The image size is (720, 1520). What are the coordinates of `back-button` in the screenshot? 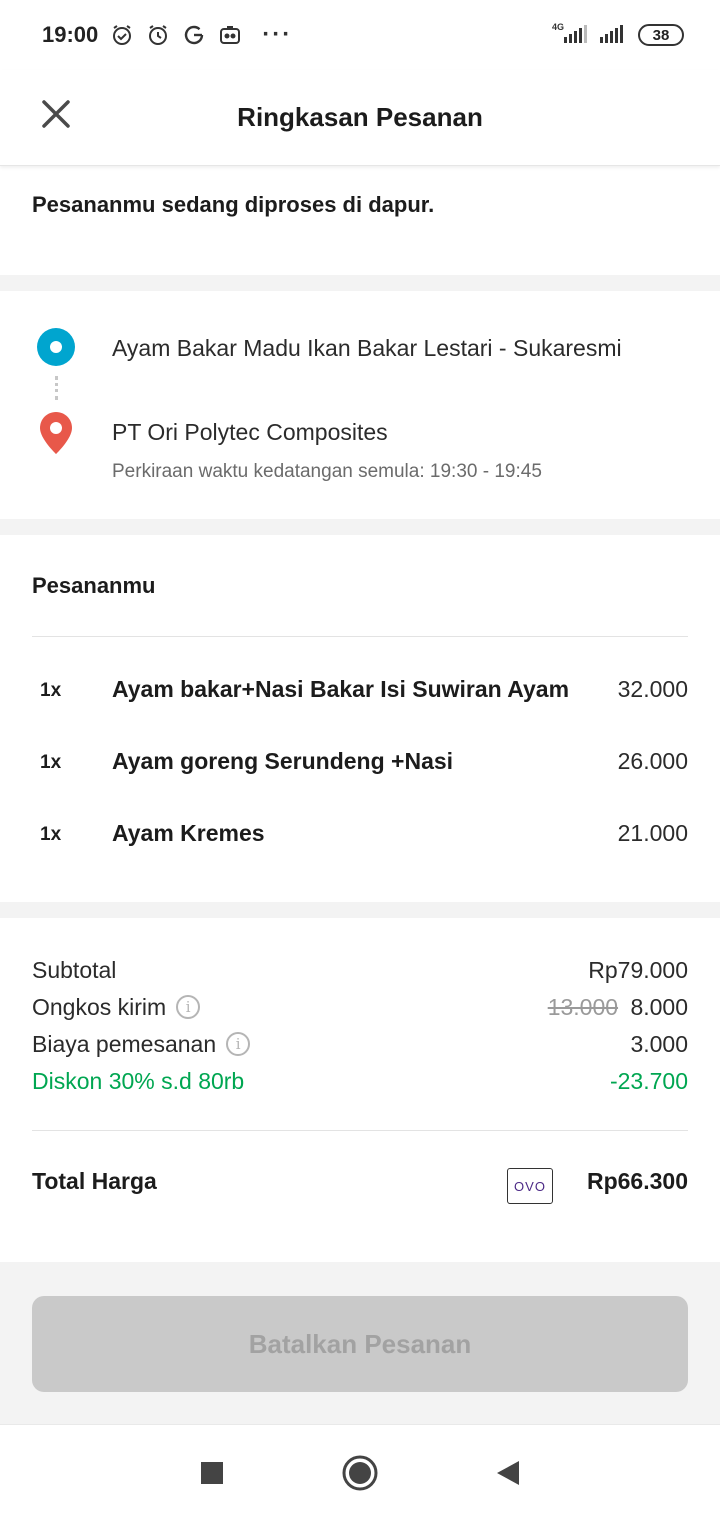 It's located at (508, 1473).